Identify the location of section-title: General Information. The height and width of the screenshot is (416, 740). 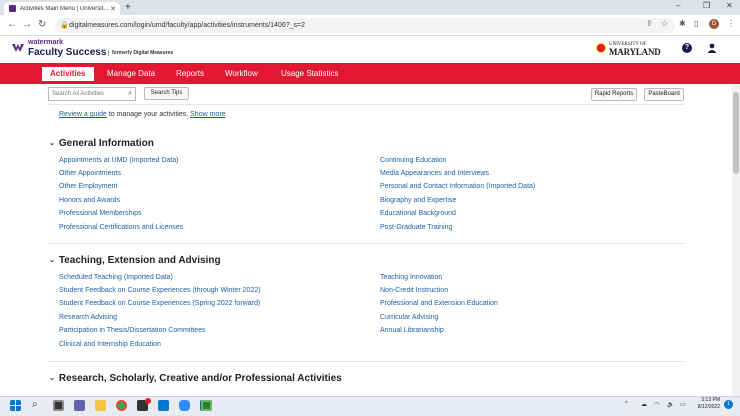
(106, 143).